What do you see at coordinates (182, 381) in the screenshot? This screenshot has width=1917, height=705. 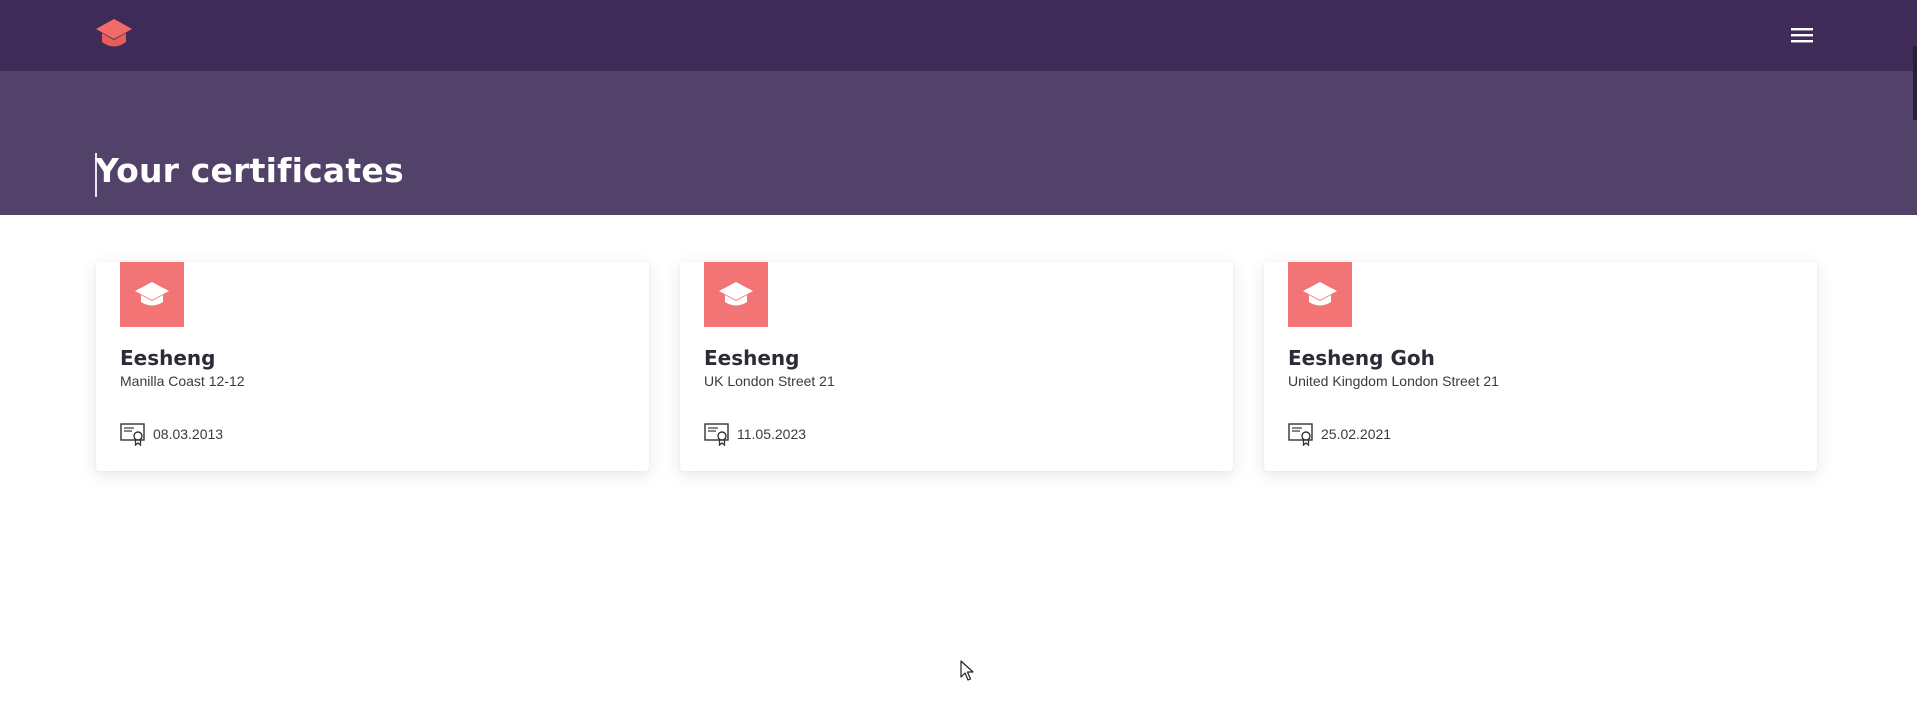 I see `certificate-address: Manilla Coast 12-12` at bounding box center [182, 381].